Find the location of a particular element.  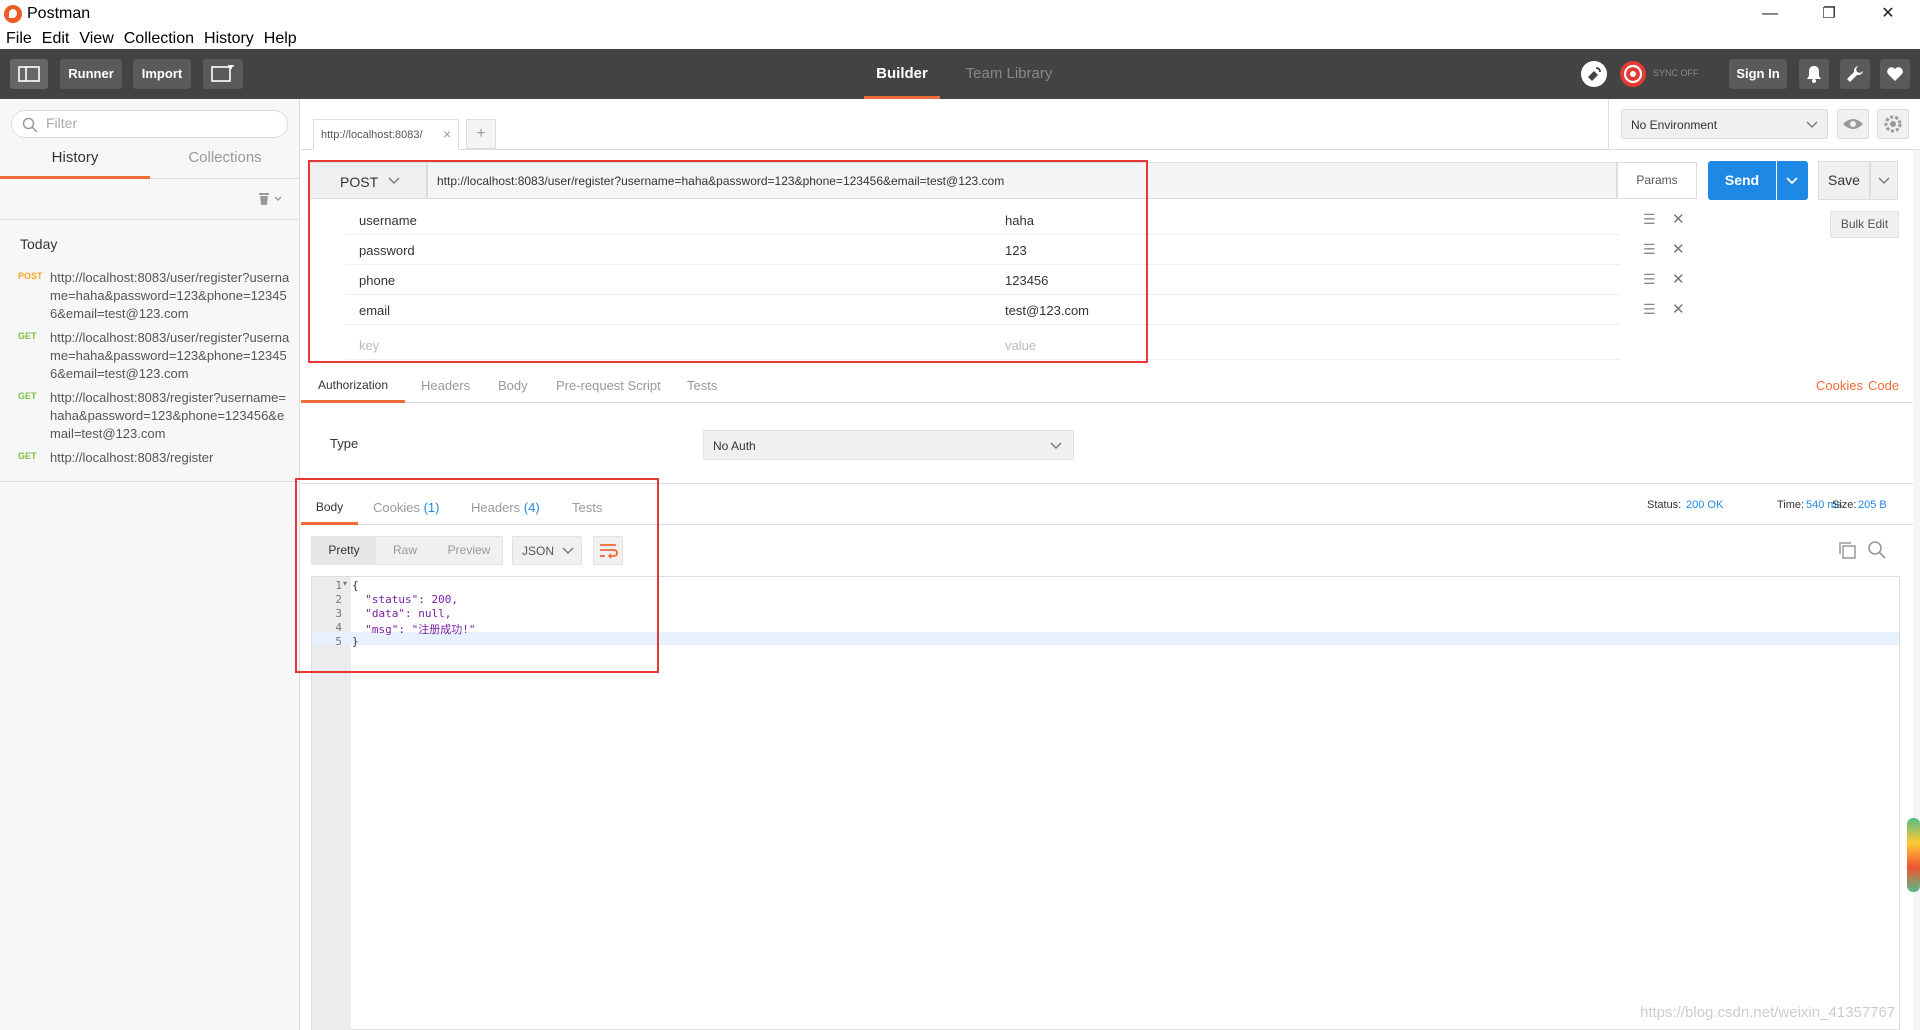

support-button is located at coordinates (1895, 74).